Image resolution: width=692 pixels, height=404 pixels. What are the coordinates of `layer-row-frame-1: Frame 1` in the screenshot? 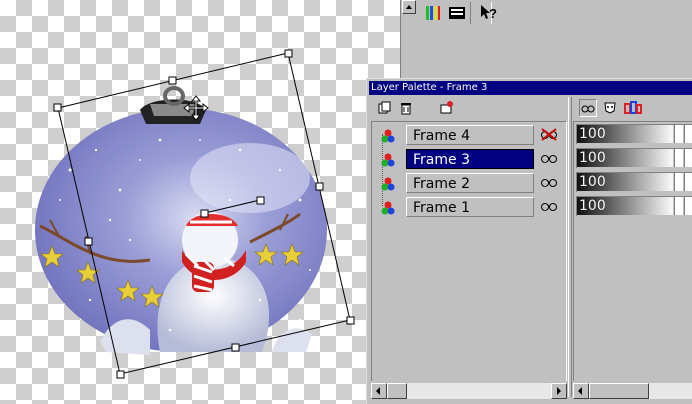 It's located at (470, 207).